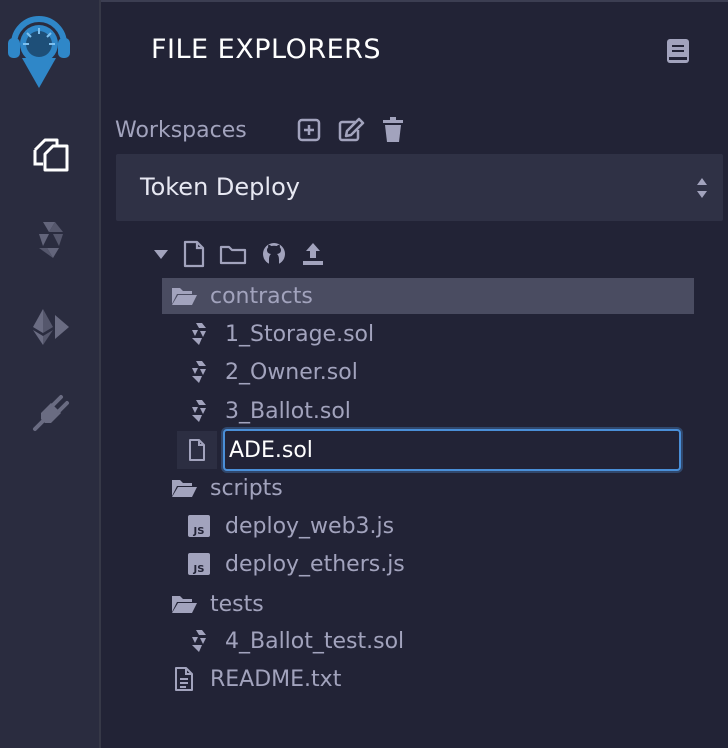 The image size is (728, 748). I want to click on workspace-actions, so click(351, 130).